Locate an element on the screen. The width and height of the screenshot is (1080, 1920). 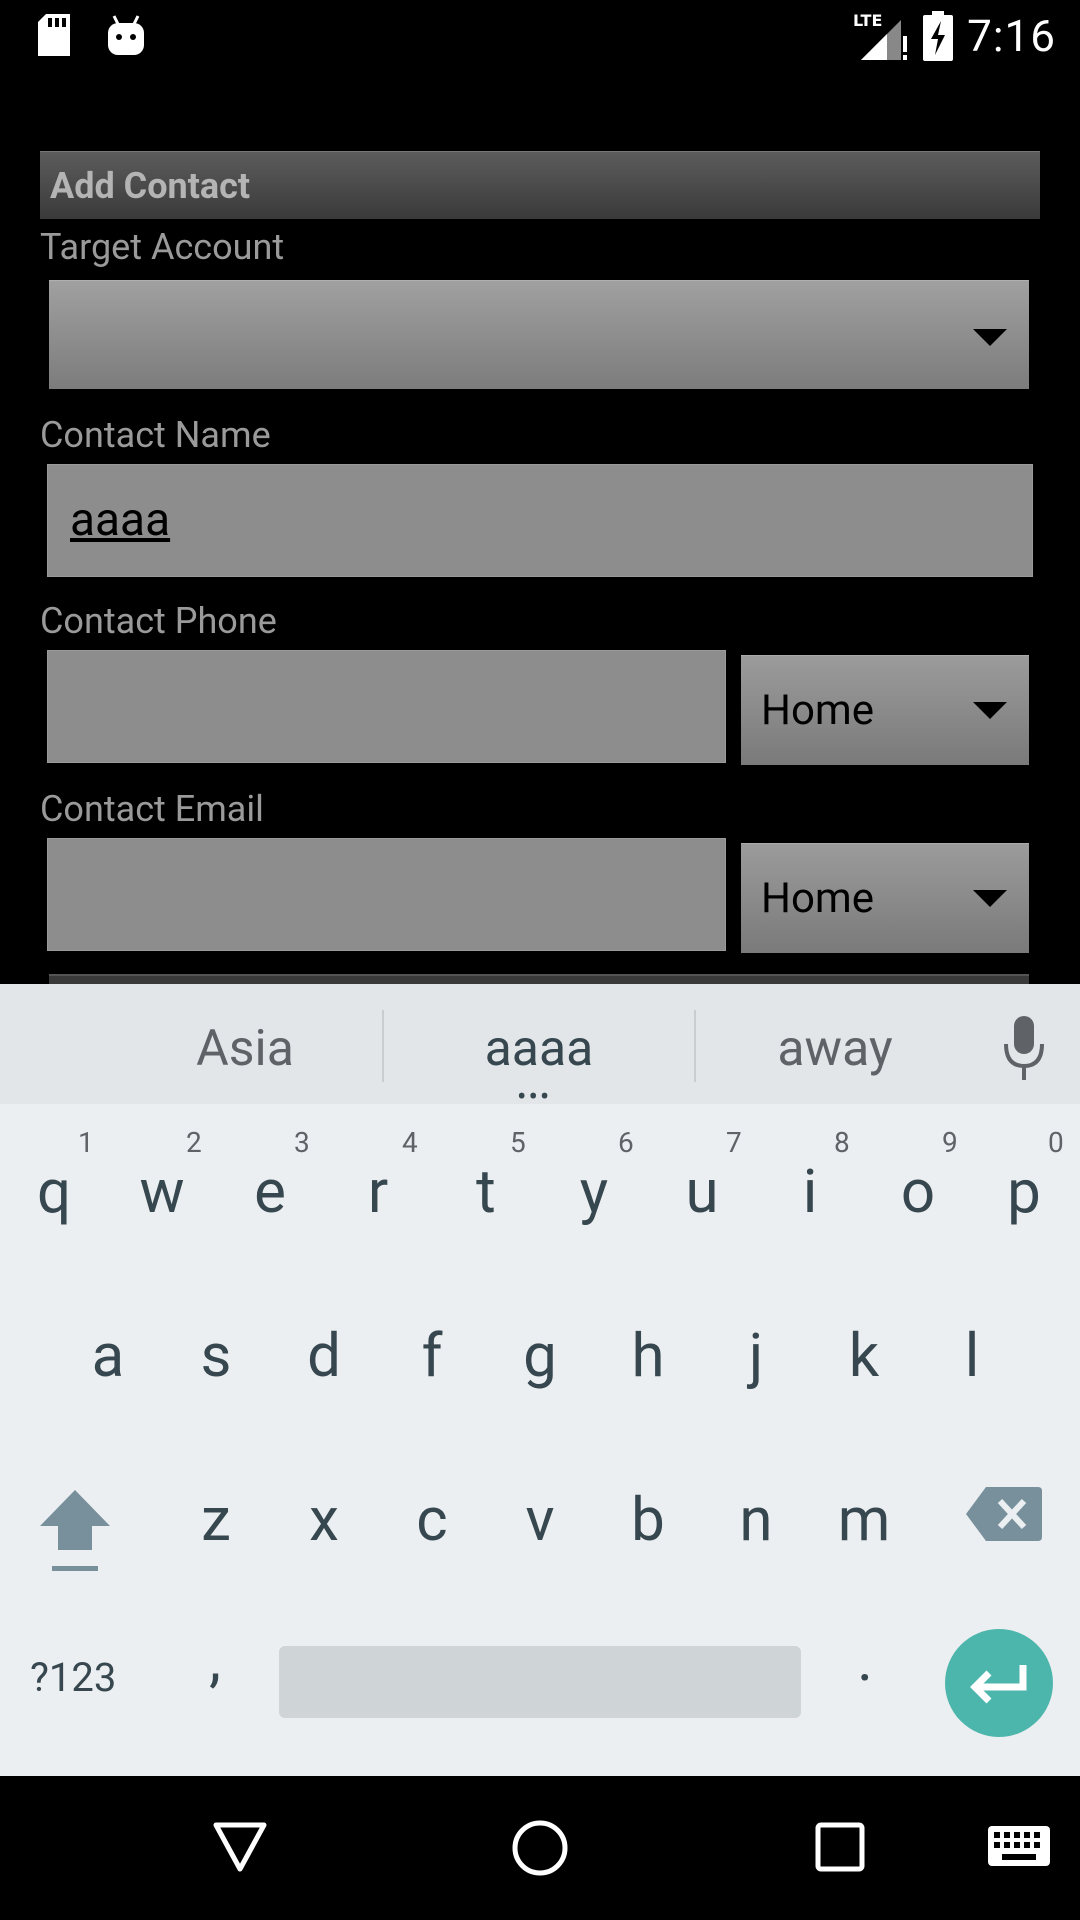
phone-type-spinner: Home is located at coordinates (885, 710).